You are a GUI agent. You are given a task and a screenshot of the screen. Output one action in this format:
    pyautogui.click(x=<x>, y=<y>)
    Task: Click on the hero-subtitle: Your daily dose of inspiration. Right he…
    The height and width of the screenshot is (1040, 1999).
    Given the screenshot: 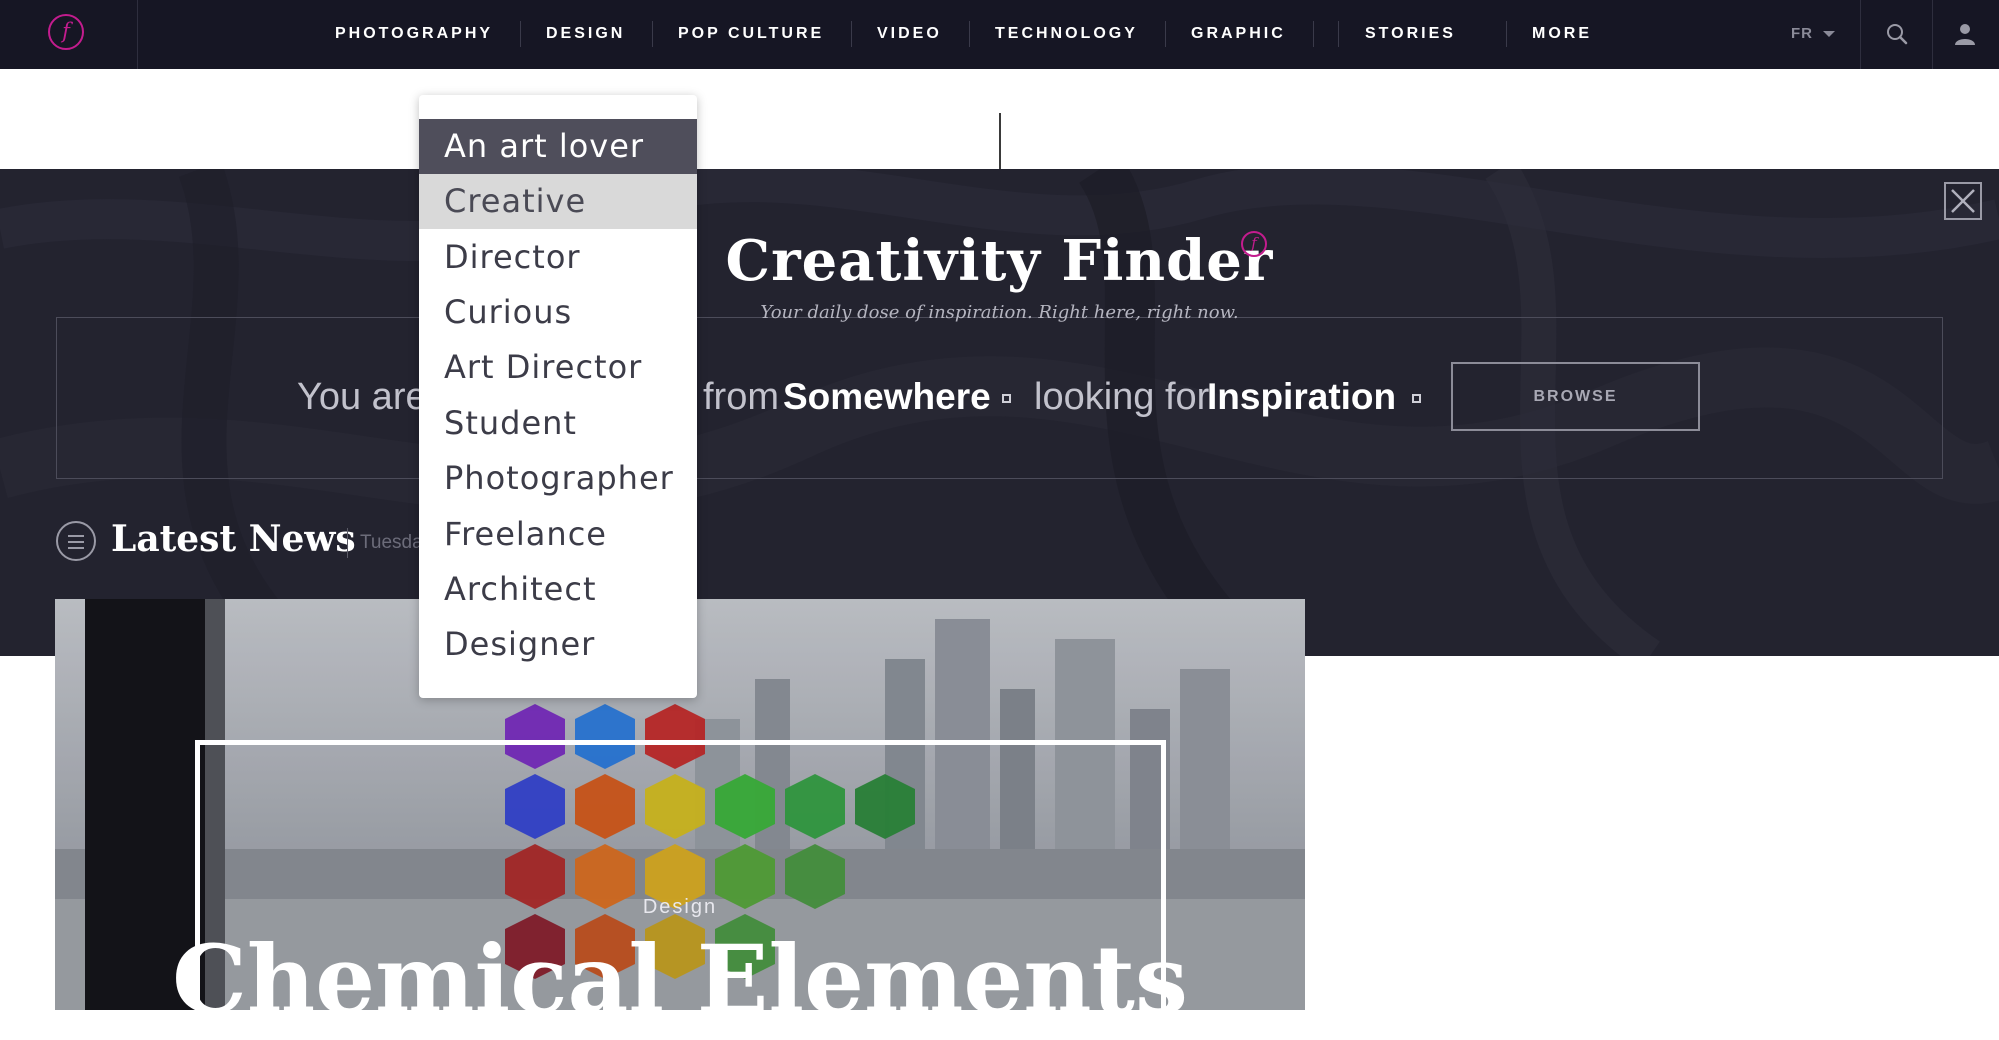 What is the action you would take?
    pyautogui.click(x=999, y=312)
    